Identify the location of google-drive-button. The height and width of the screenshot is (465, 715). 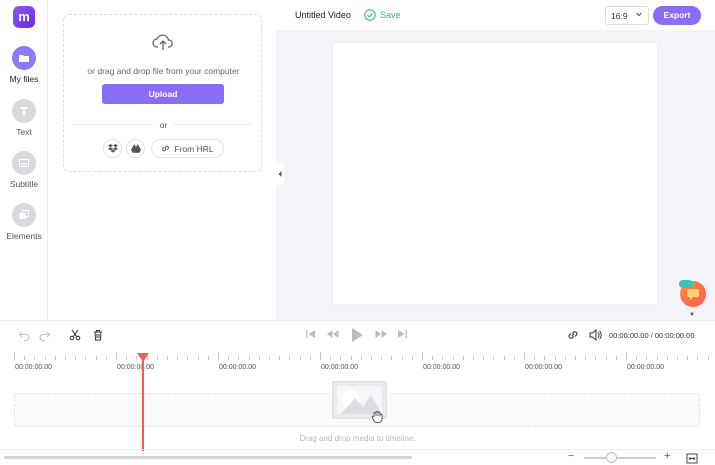
(135, 148).